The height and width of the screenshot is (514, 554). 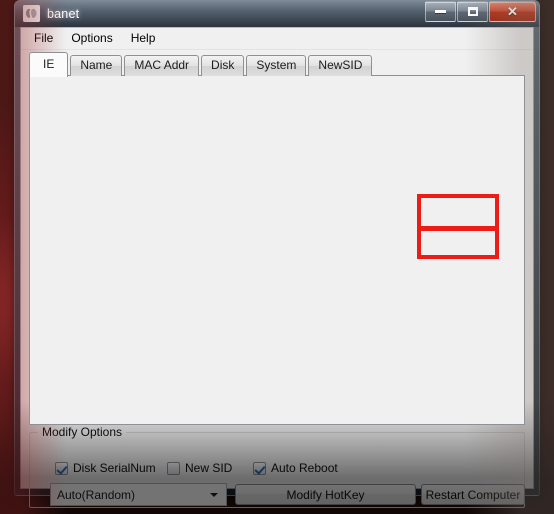 I want to click on modify-new-sid-checkbox: New SID, so click(x=199, y=468).